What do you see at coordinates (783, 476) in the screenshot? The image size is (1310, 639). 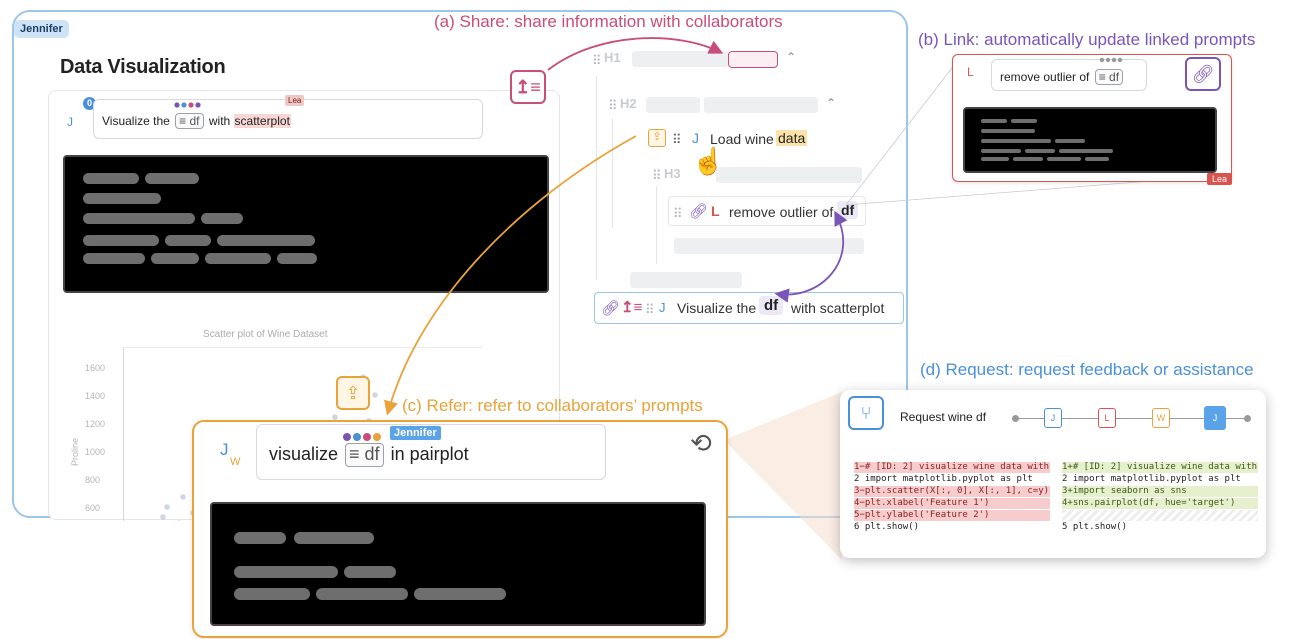 I see `request-projection` at bounding box center [783, 476].